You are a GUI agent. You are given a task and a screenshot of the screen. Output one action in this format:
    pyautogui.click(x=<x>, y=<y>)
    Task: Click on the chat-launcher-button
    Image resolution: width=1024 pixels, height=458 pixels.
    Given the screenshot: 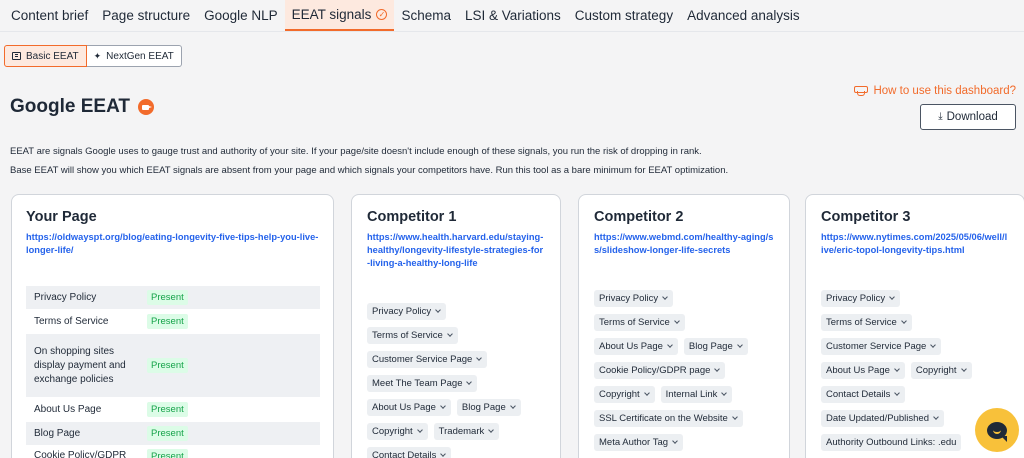 What is the action you would take?
    pyautogui.click(x=997, y=430)
    